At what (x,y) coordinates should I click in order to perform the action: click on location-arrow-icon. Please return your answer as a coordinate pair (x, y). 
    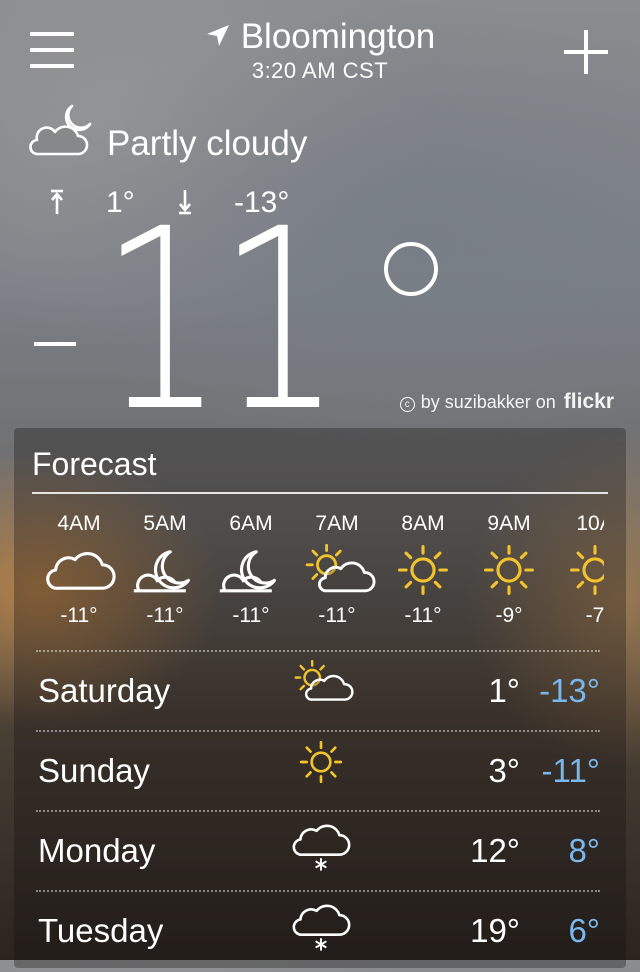
    Looking at the image, I should click on (217, 35).